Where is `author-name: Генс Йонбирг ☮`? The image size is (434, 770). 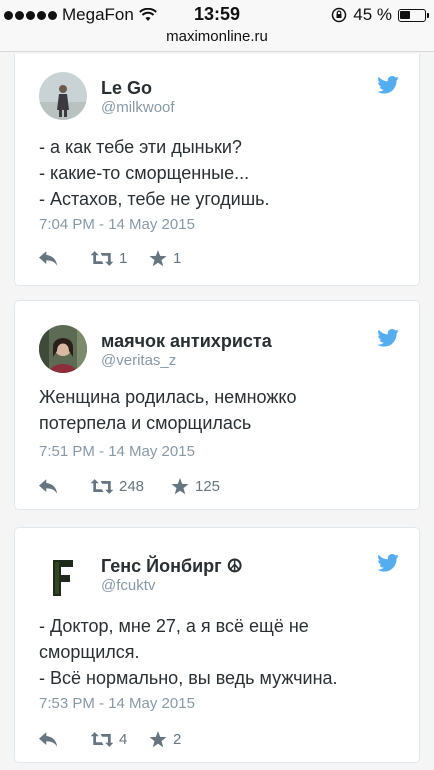 author-name: Генс Йонбирг ☮ is located at coordinates (172, 566).